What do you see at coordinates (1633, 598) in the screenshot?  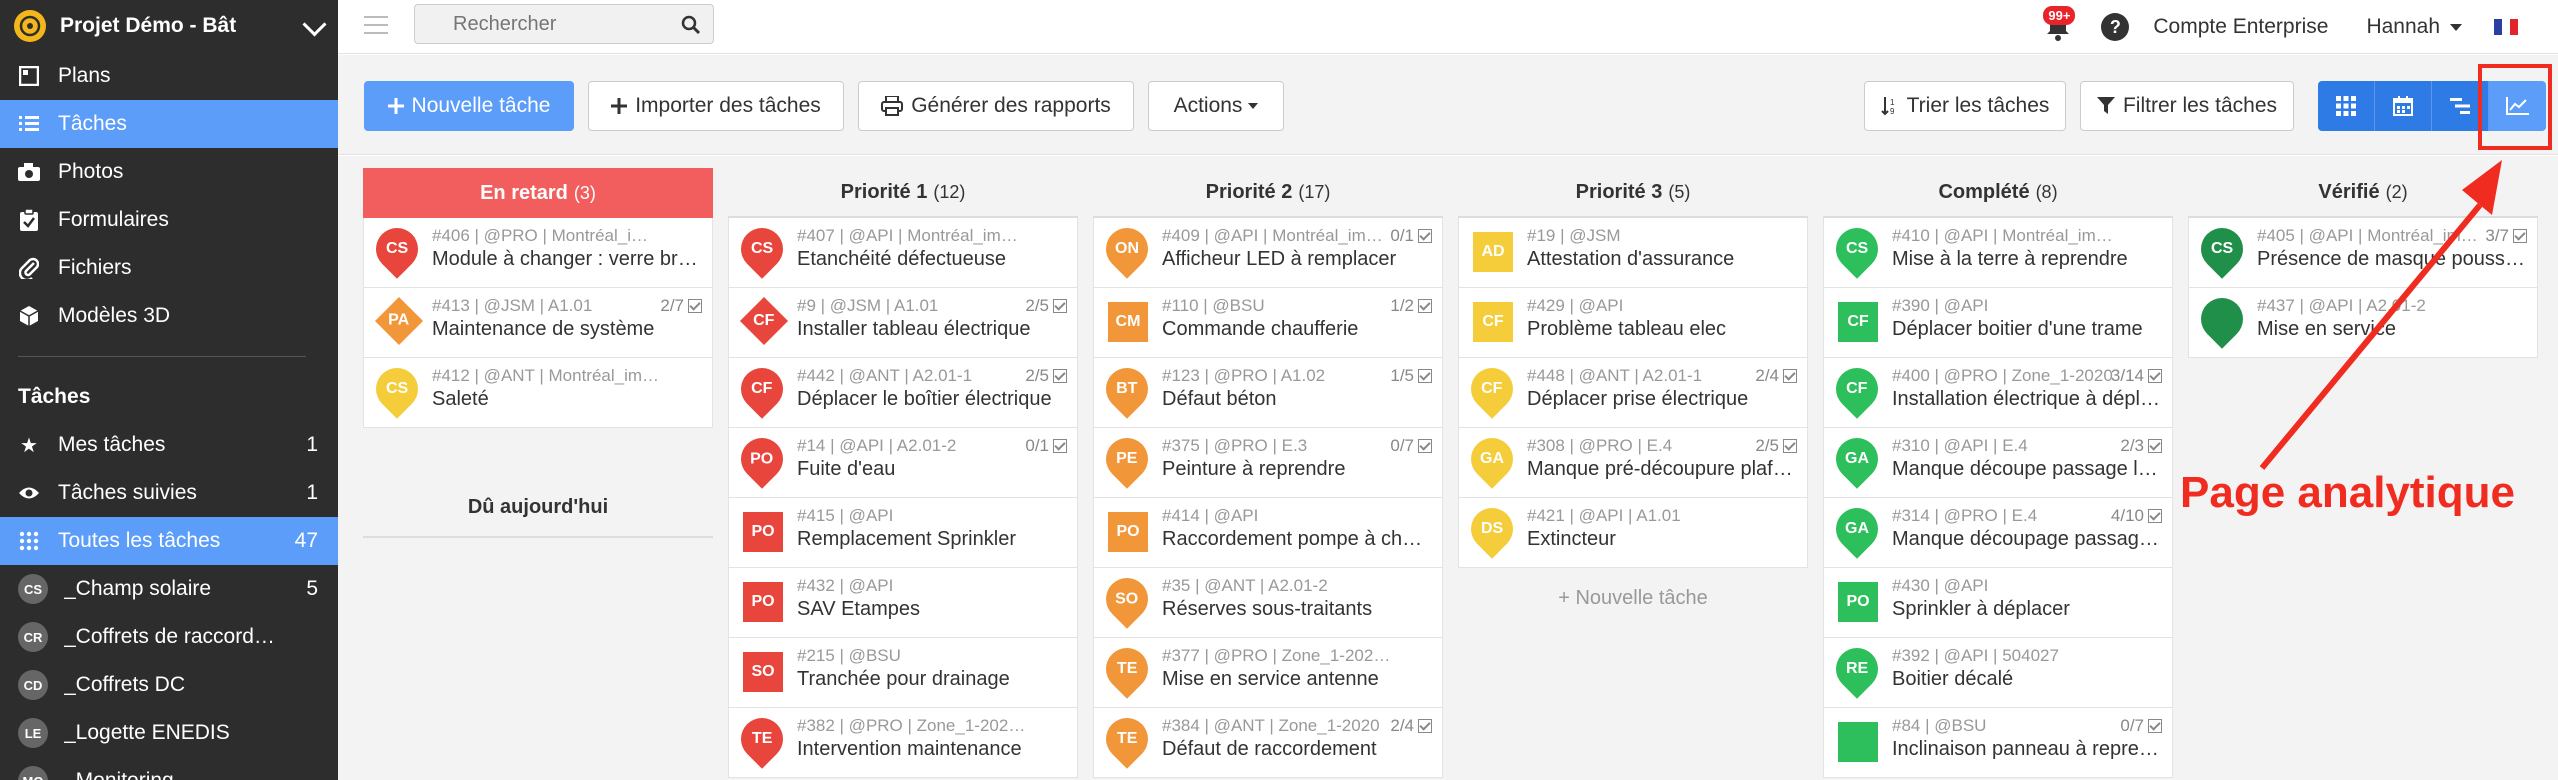 I see `add-task-link: + Nouvelle tâche` at bounding box center [1633, 598].